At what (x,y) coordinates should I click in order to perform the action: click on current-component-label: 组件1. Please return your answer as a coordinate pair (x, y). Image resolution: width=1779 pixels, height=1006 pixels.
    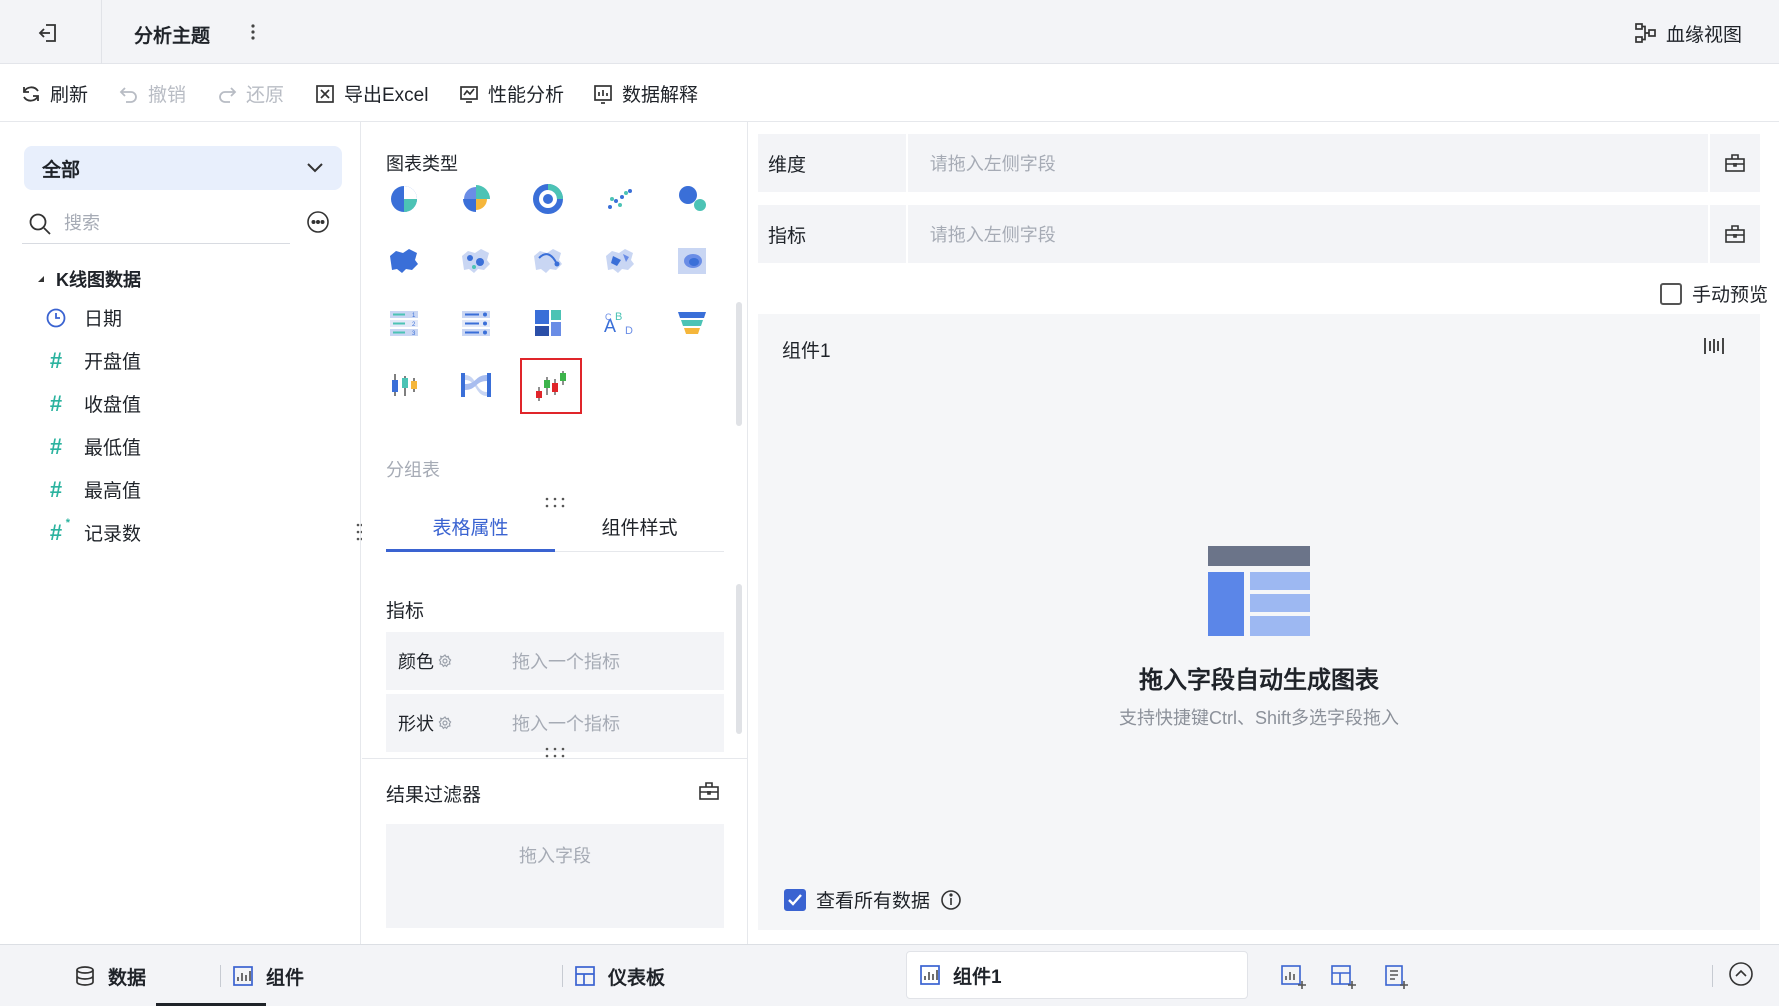
    Looking at the image, I should click on (977, 977).